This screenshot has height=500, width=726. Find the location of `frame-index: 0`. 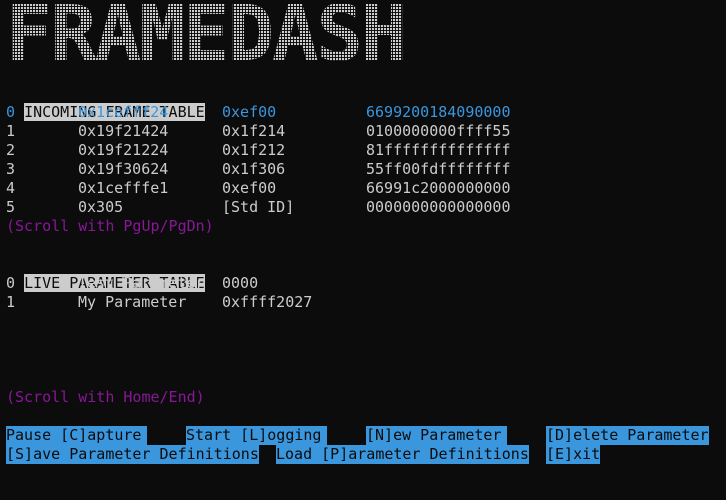

frame-index: 0 is located at coordinates (11, 112).